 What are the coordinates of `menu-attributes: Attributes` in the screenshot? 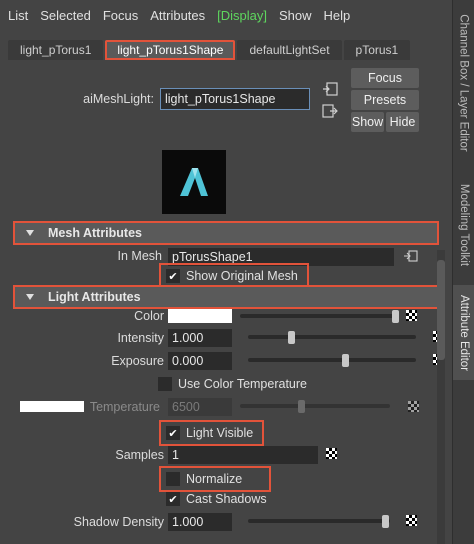 It's located at (177, 15).